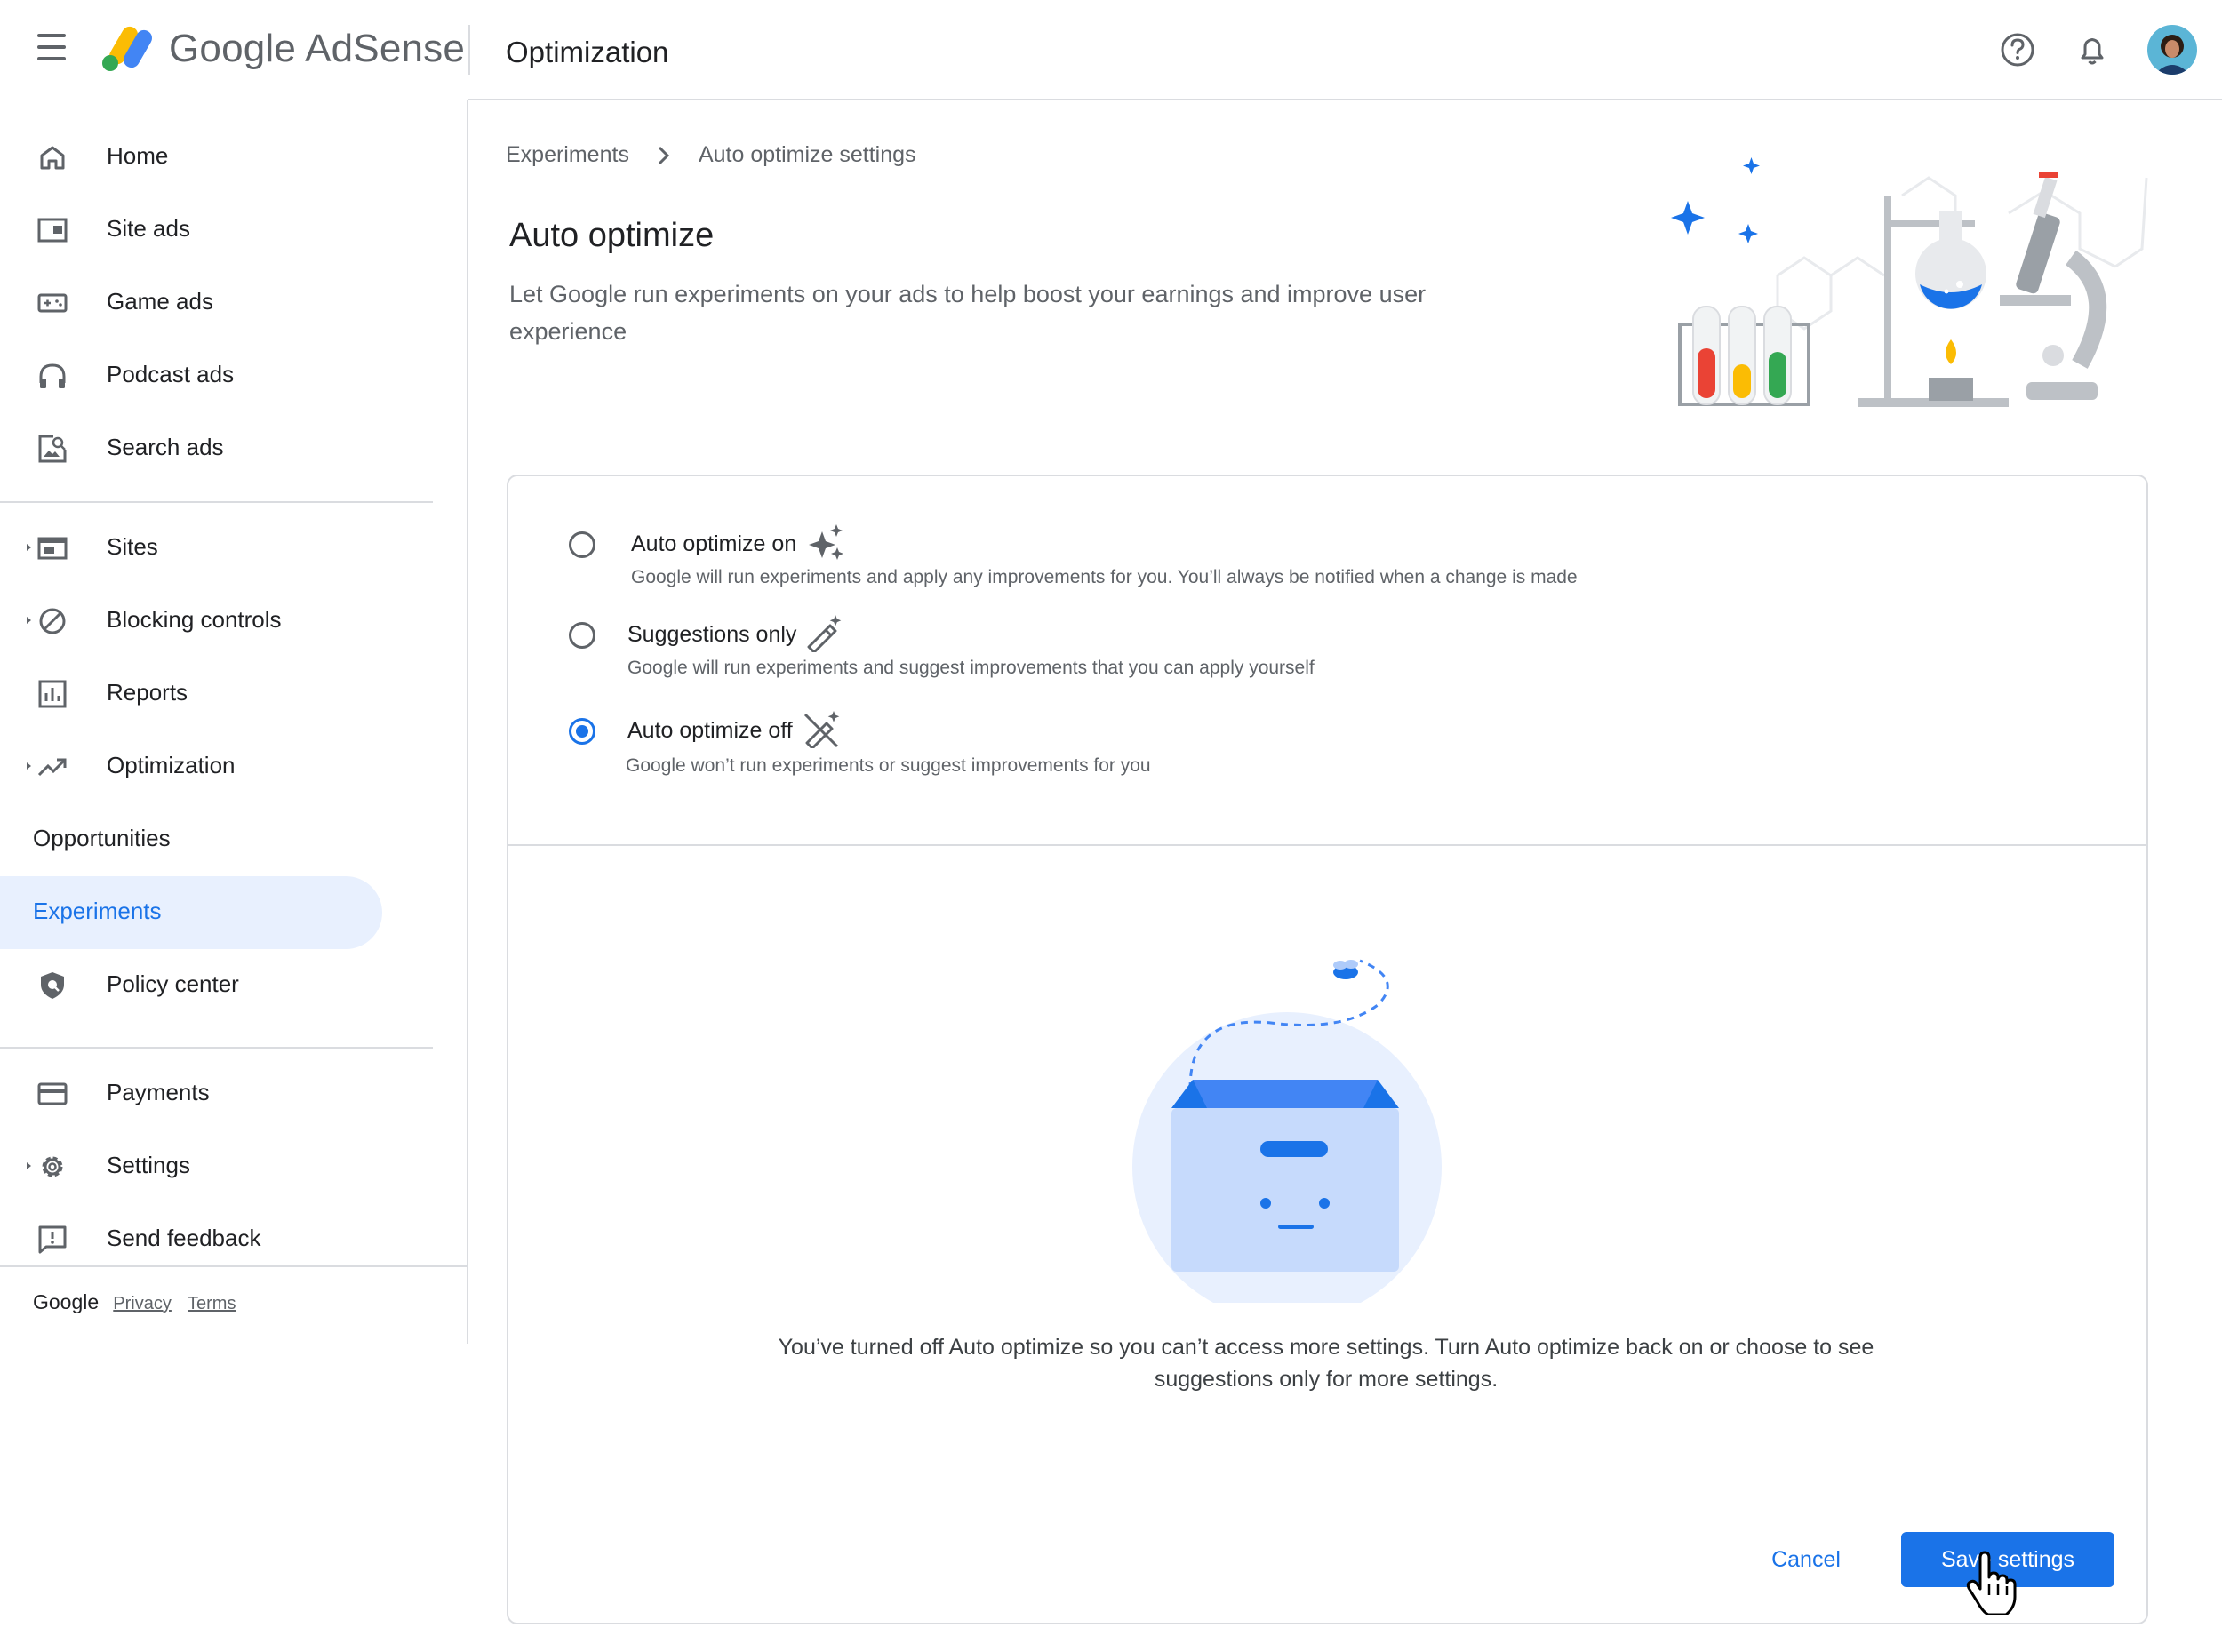  I want to click on sidebar-footer: Google Privacy Terms, so click(139, 1302).